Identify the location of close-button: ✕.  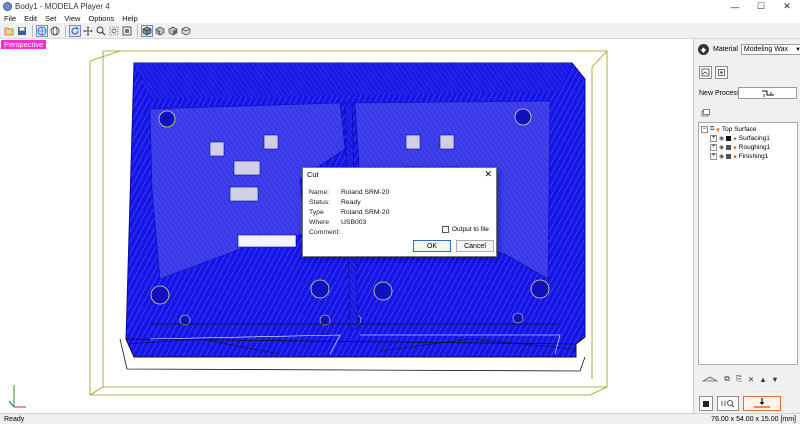
(787, 6).